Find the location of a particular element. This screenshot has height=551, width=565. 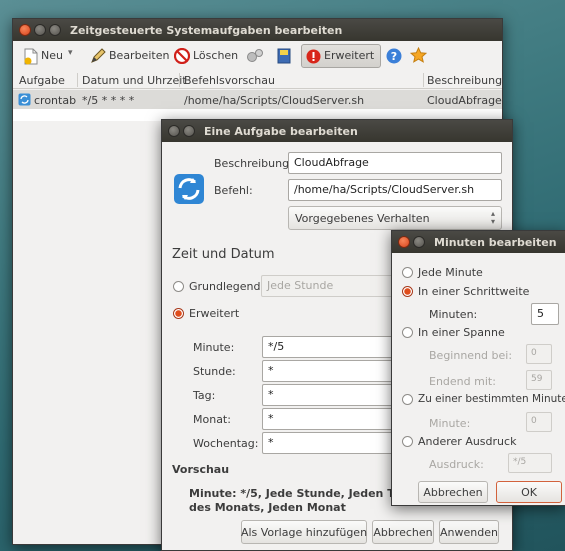

basic-select: Jede Stunde is located at coordinates (331, 286).